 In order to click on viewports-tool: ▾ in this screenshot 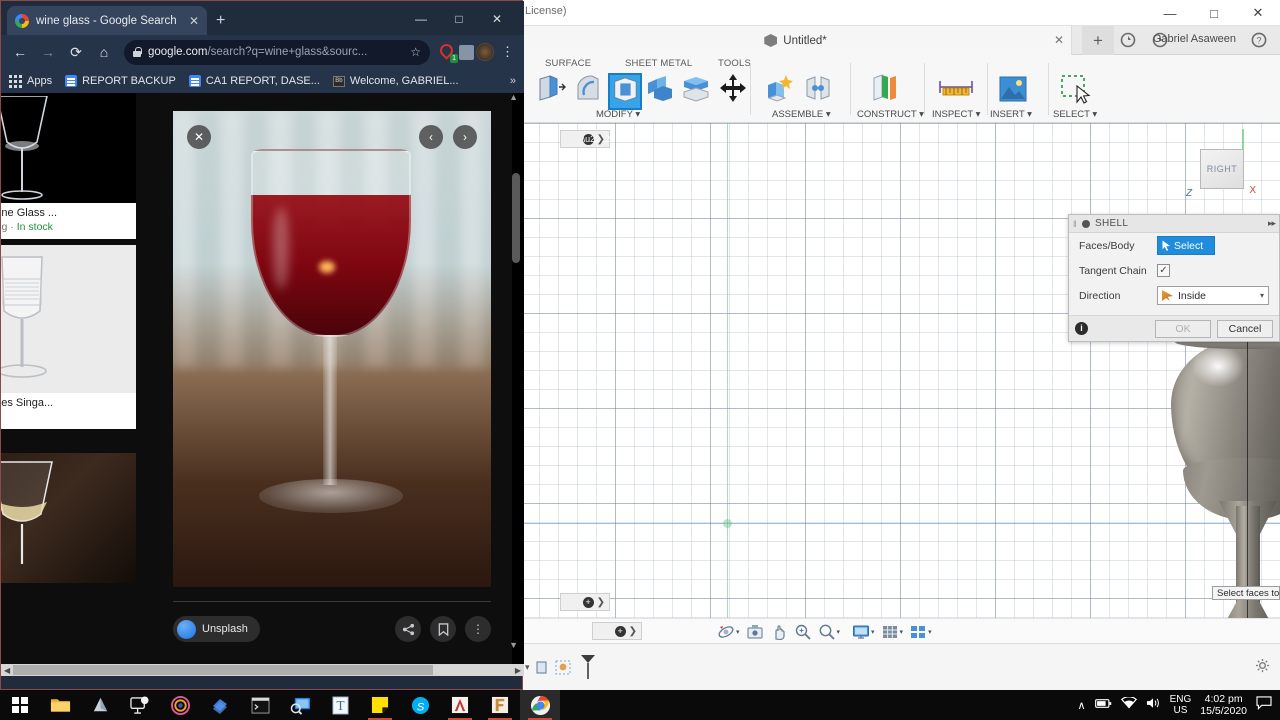, I will do `click(920, 632)`.